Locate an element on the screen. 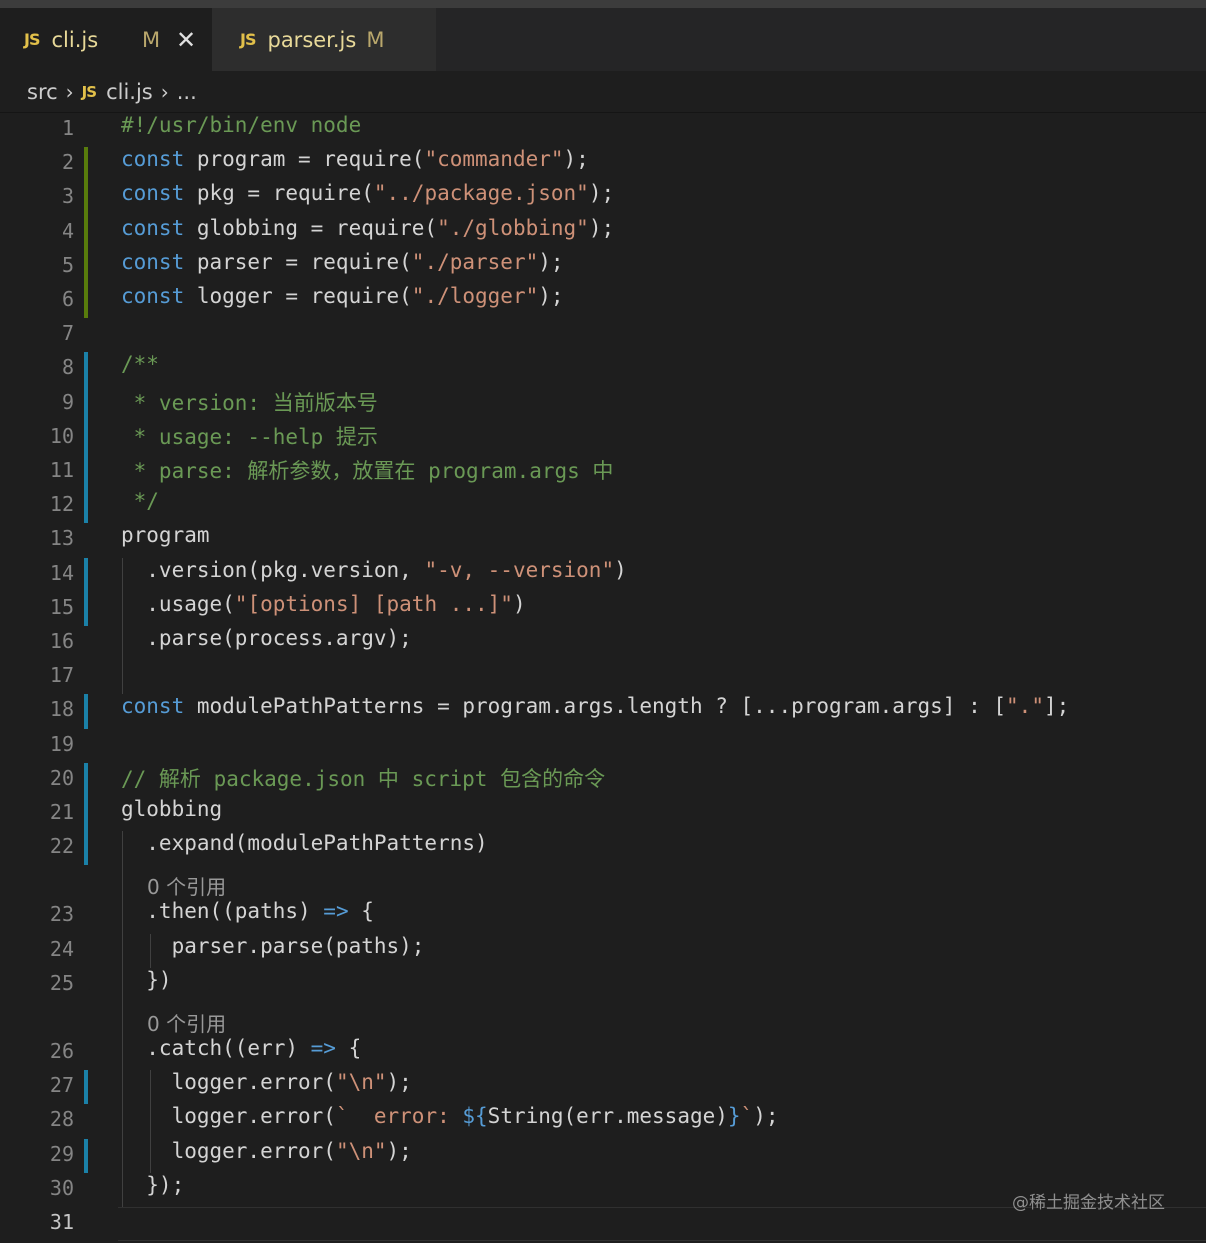 Image resolution: width=1206 pixels, height=1243 pixels. line-number: 2 is located at coordinates (67, 162).